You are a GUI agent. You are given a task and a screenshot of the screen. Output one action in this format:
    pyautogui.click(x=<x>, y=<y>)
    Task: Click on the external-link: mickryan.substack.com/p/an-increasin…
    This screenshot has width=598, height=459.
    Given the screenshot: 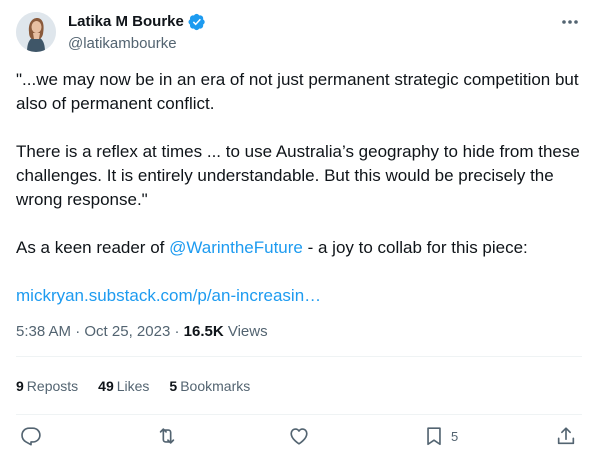 What is the action you would take?
    pyautogui.click(x=168, y=295)
    